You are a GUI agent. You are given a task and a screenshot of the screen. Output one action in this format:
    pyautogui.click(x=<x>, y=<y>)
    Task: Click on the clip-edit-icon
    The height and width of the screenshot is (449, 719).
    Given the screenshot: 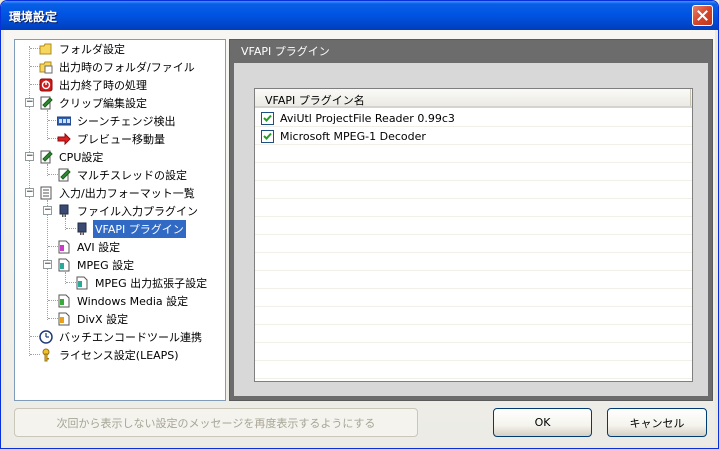 What is the action you would take?
    pyautogui.click(x=46, y=103)
    